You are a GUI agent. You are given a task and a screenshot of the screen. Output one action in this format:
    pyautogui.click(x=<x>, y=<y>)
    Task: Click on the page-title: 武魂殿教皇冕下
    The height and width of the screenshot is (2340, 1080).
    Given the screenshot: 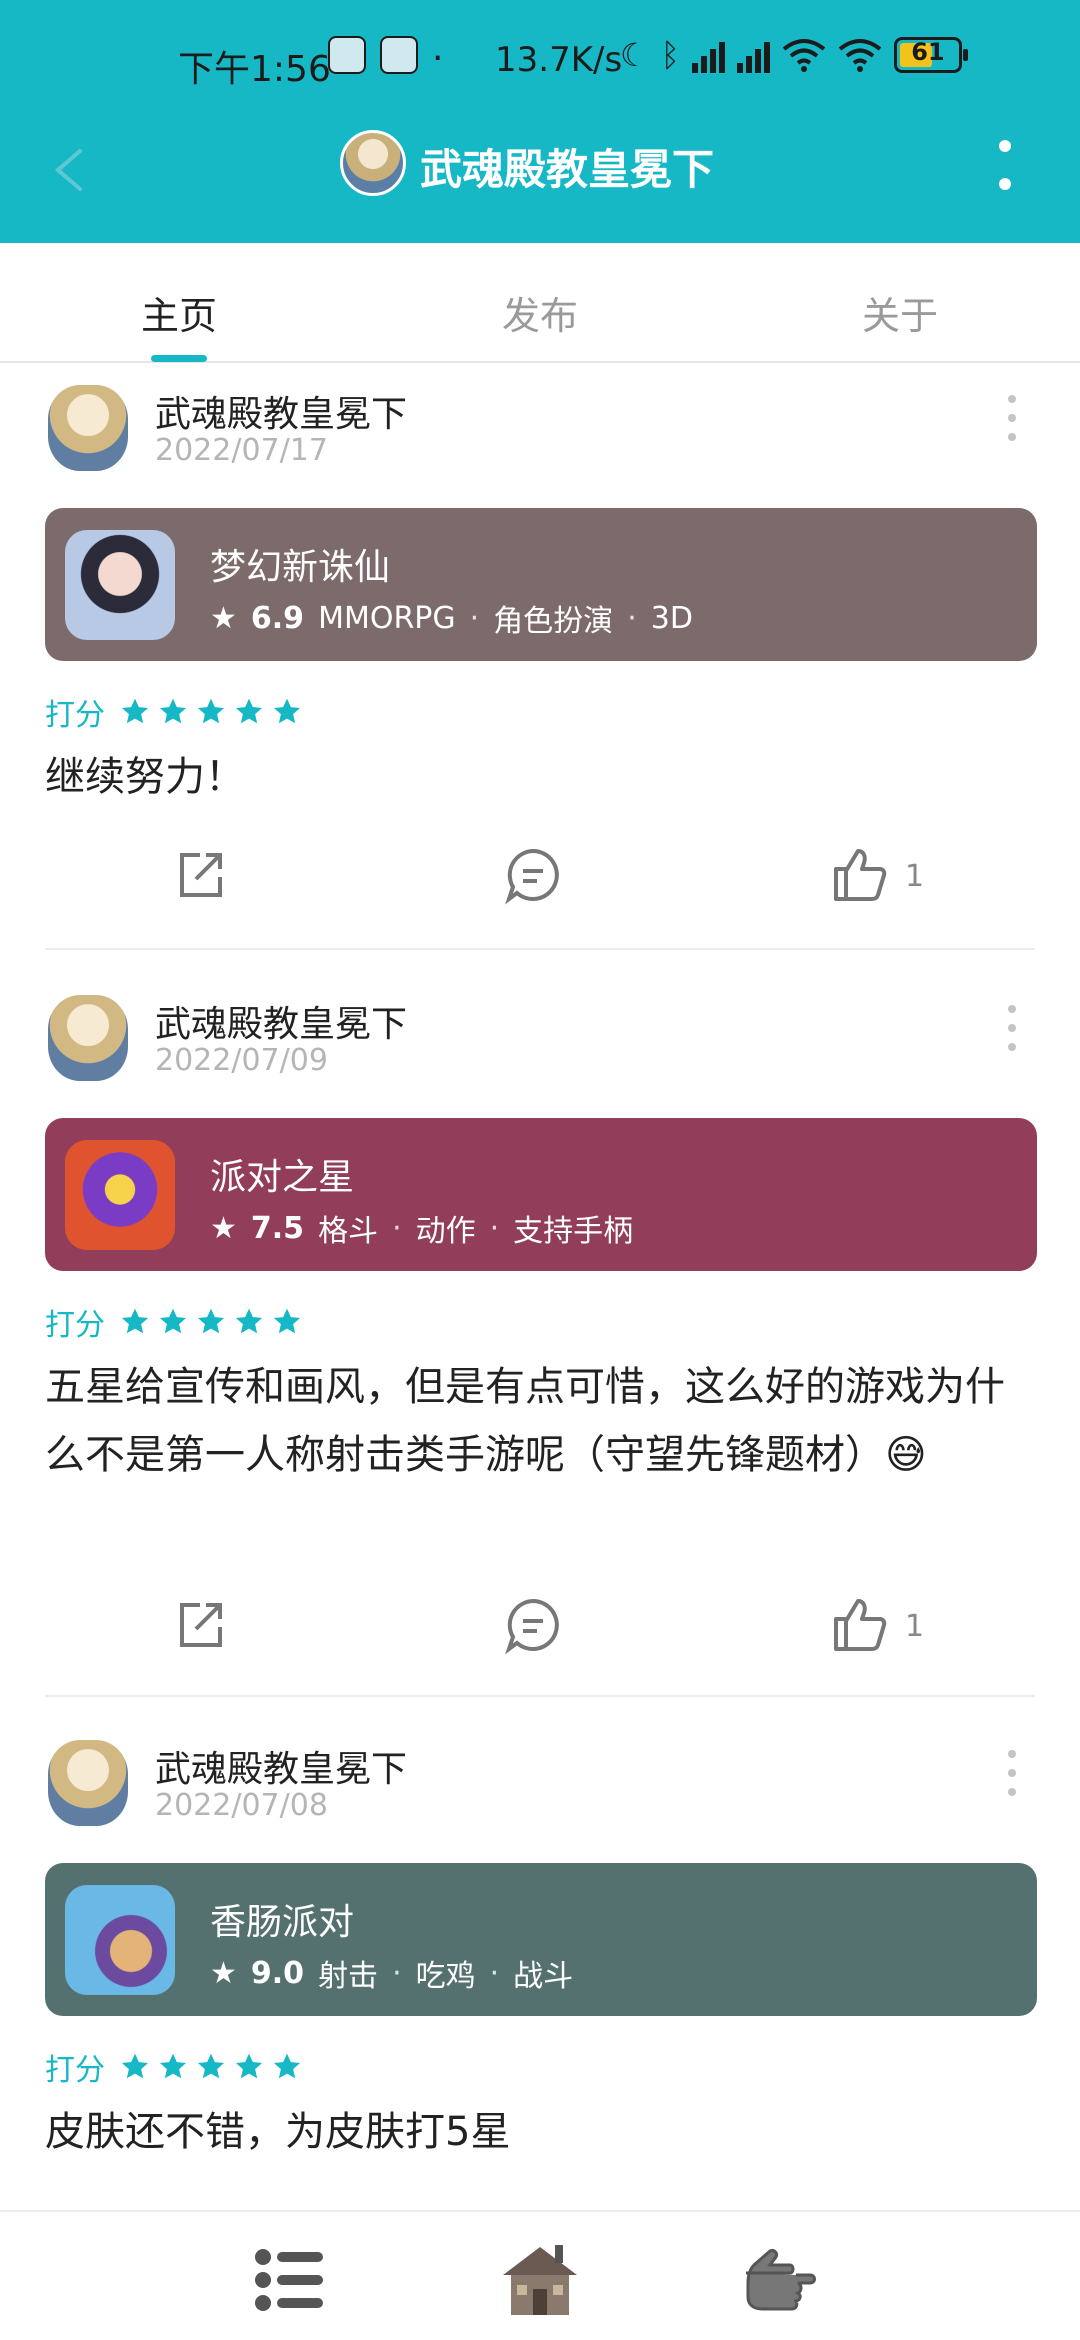 What is the action you would take?
    pyautogui.click(x=567, y=169)
    